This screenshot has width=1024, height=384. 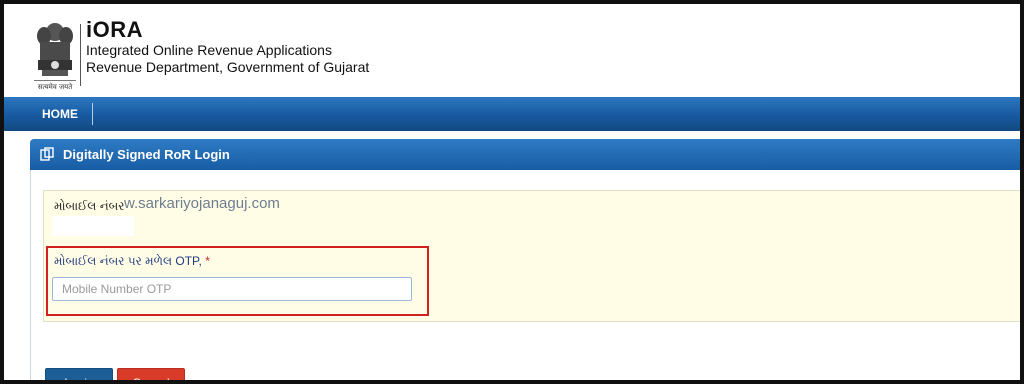 I want to click on otp-input, so click(x=232, y=289).